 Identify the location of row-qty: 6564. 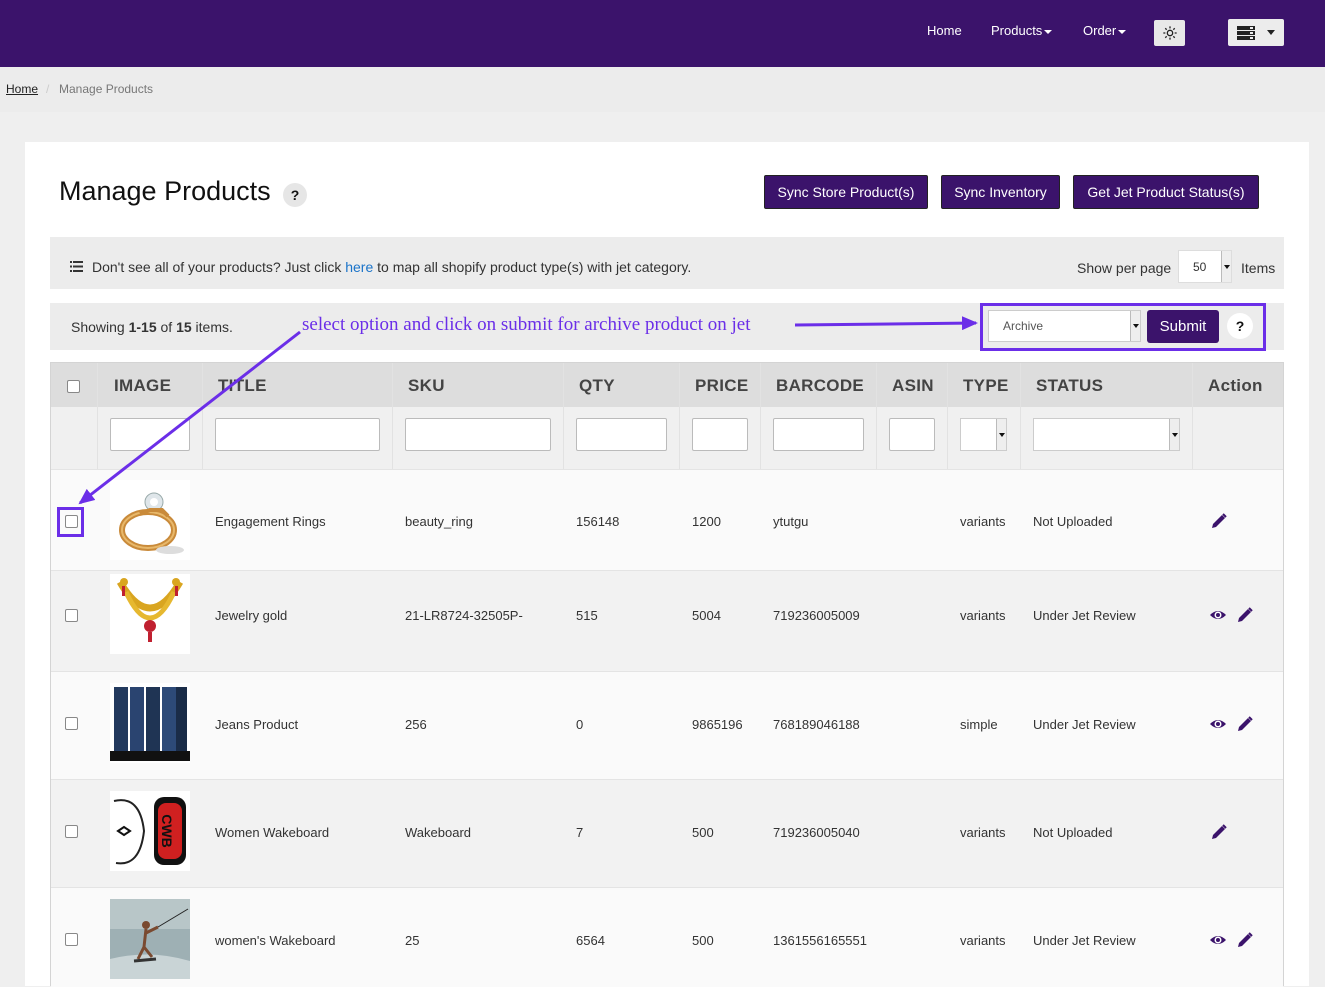
(590, 940).